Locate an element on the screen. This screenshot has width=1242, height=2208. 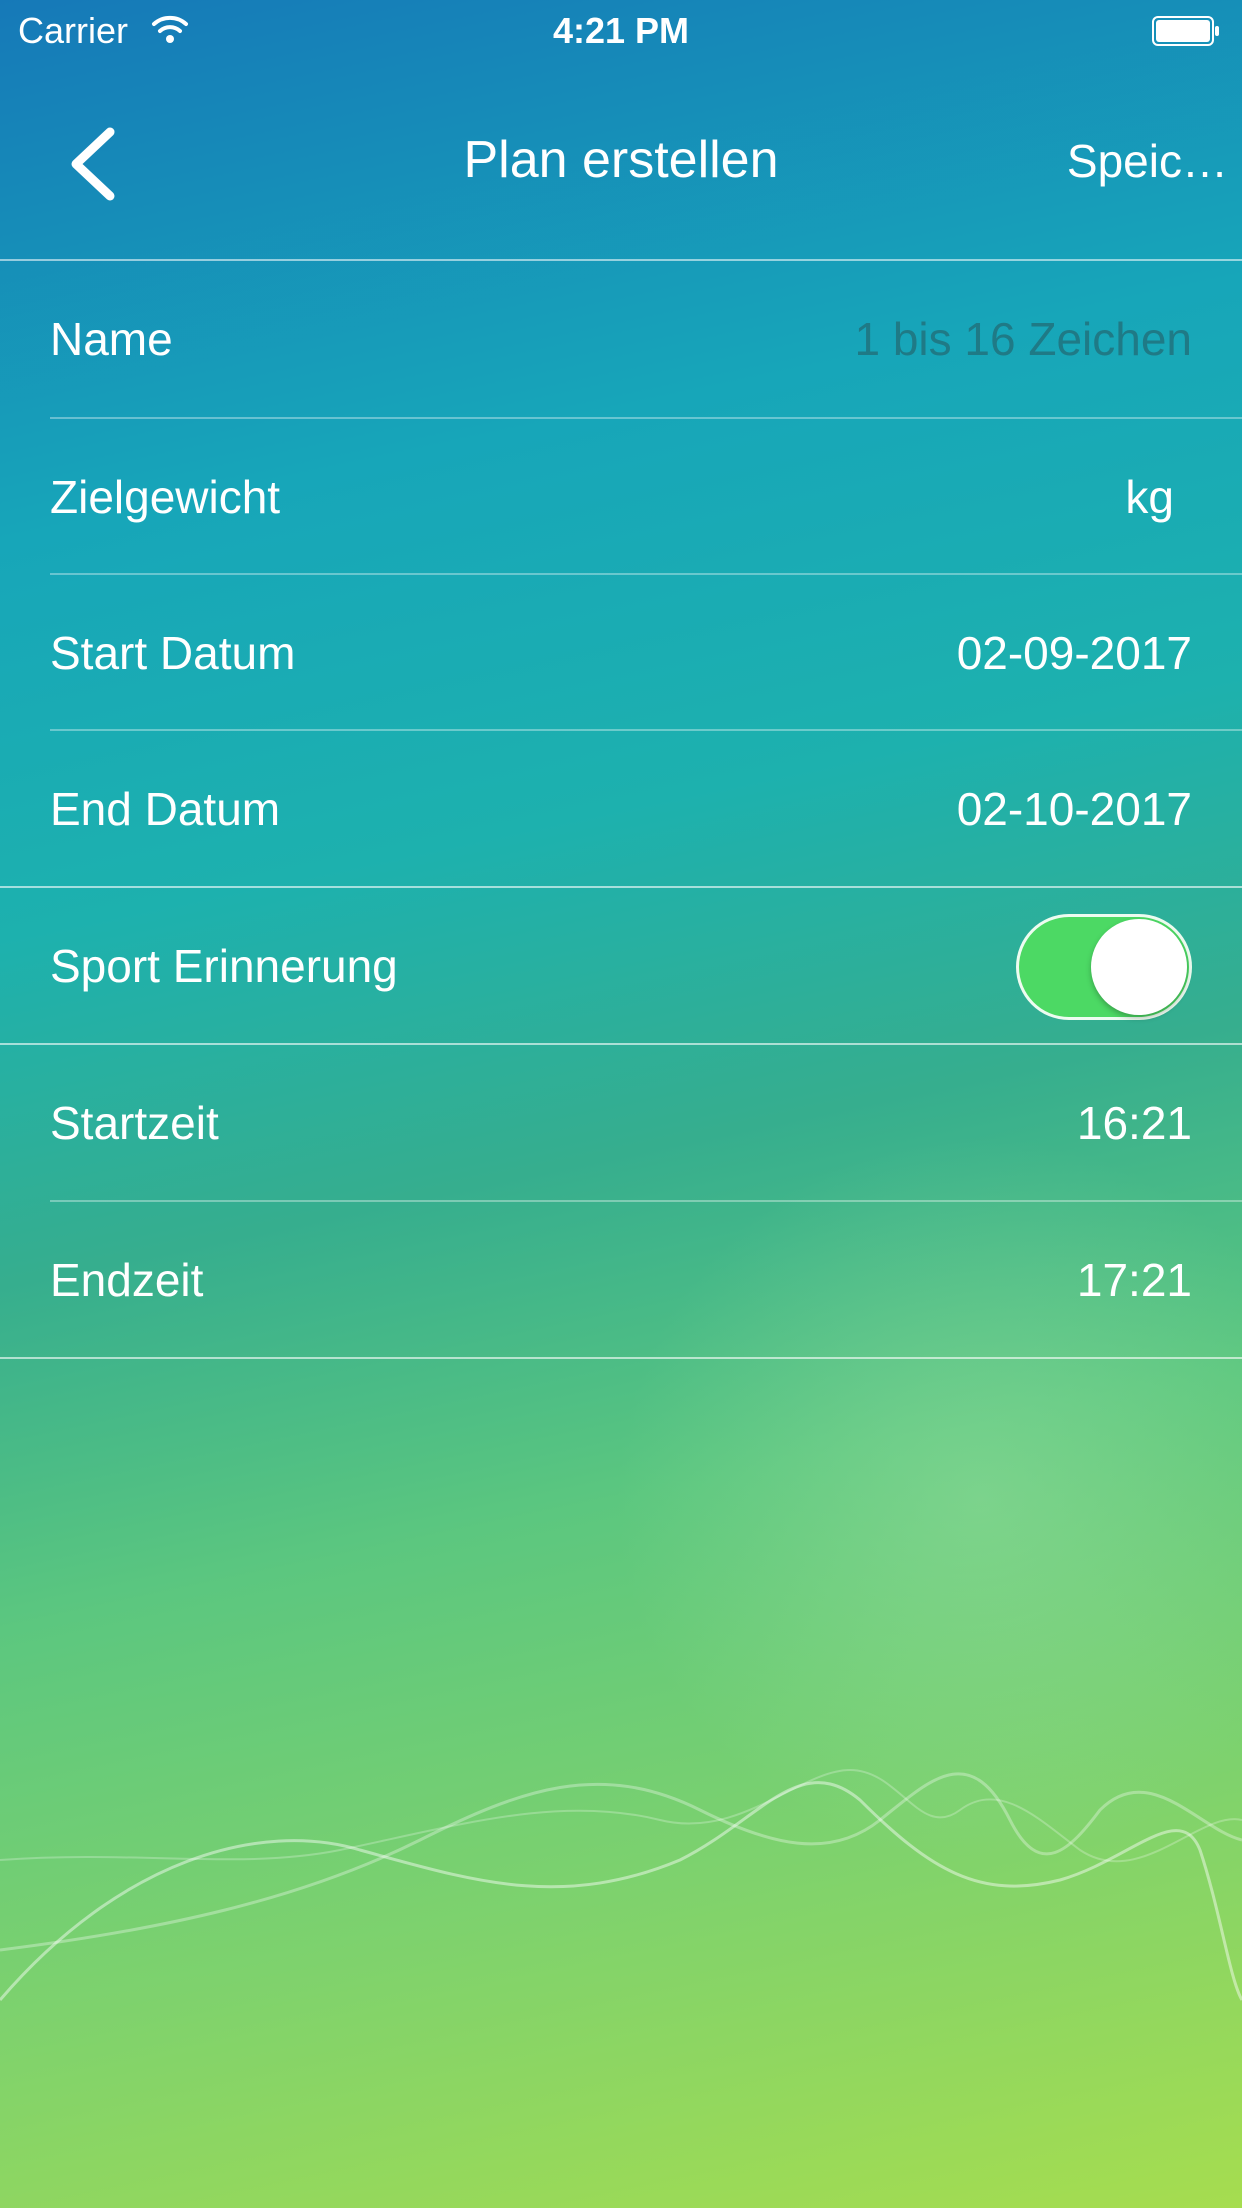
end-time-row: Endzeit 17:21 is located at coordinates (621, 1280).